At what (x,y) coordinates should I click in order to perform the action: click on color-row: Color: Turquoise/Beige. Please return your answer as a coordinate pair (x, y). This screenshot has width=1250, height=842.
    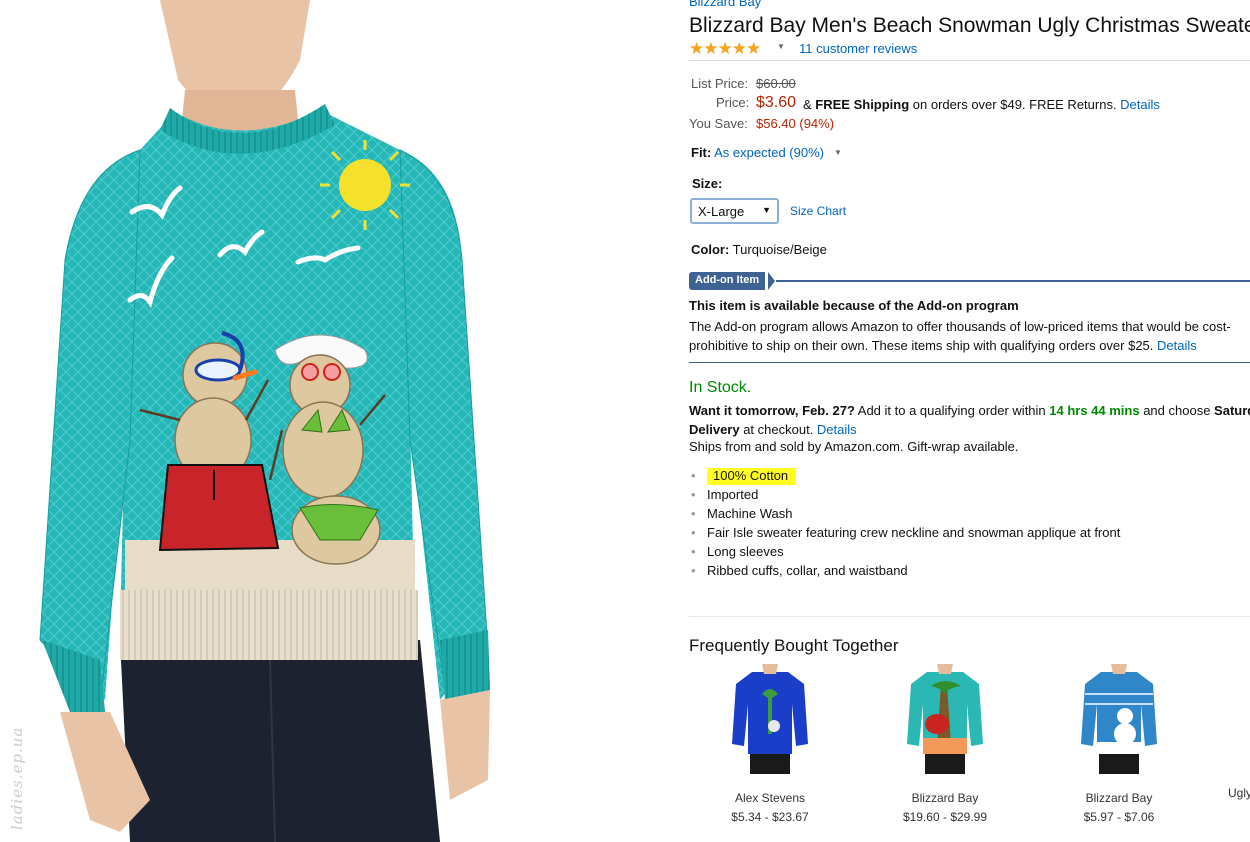
    Looking at the image, I should click on (759, 249).